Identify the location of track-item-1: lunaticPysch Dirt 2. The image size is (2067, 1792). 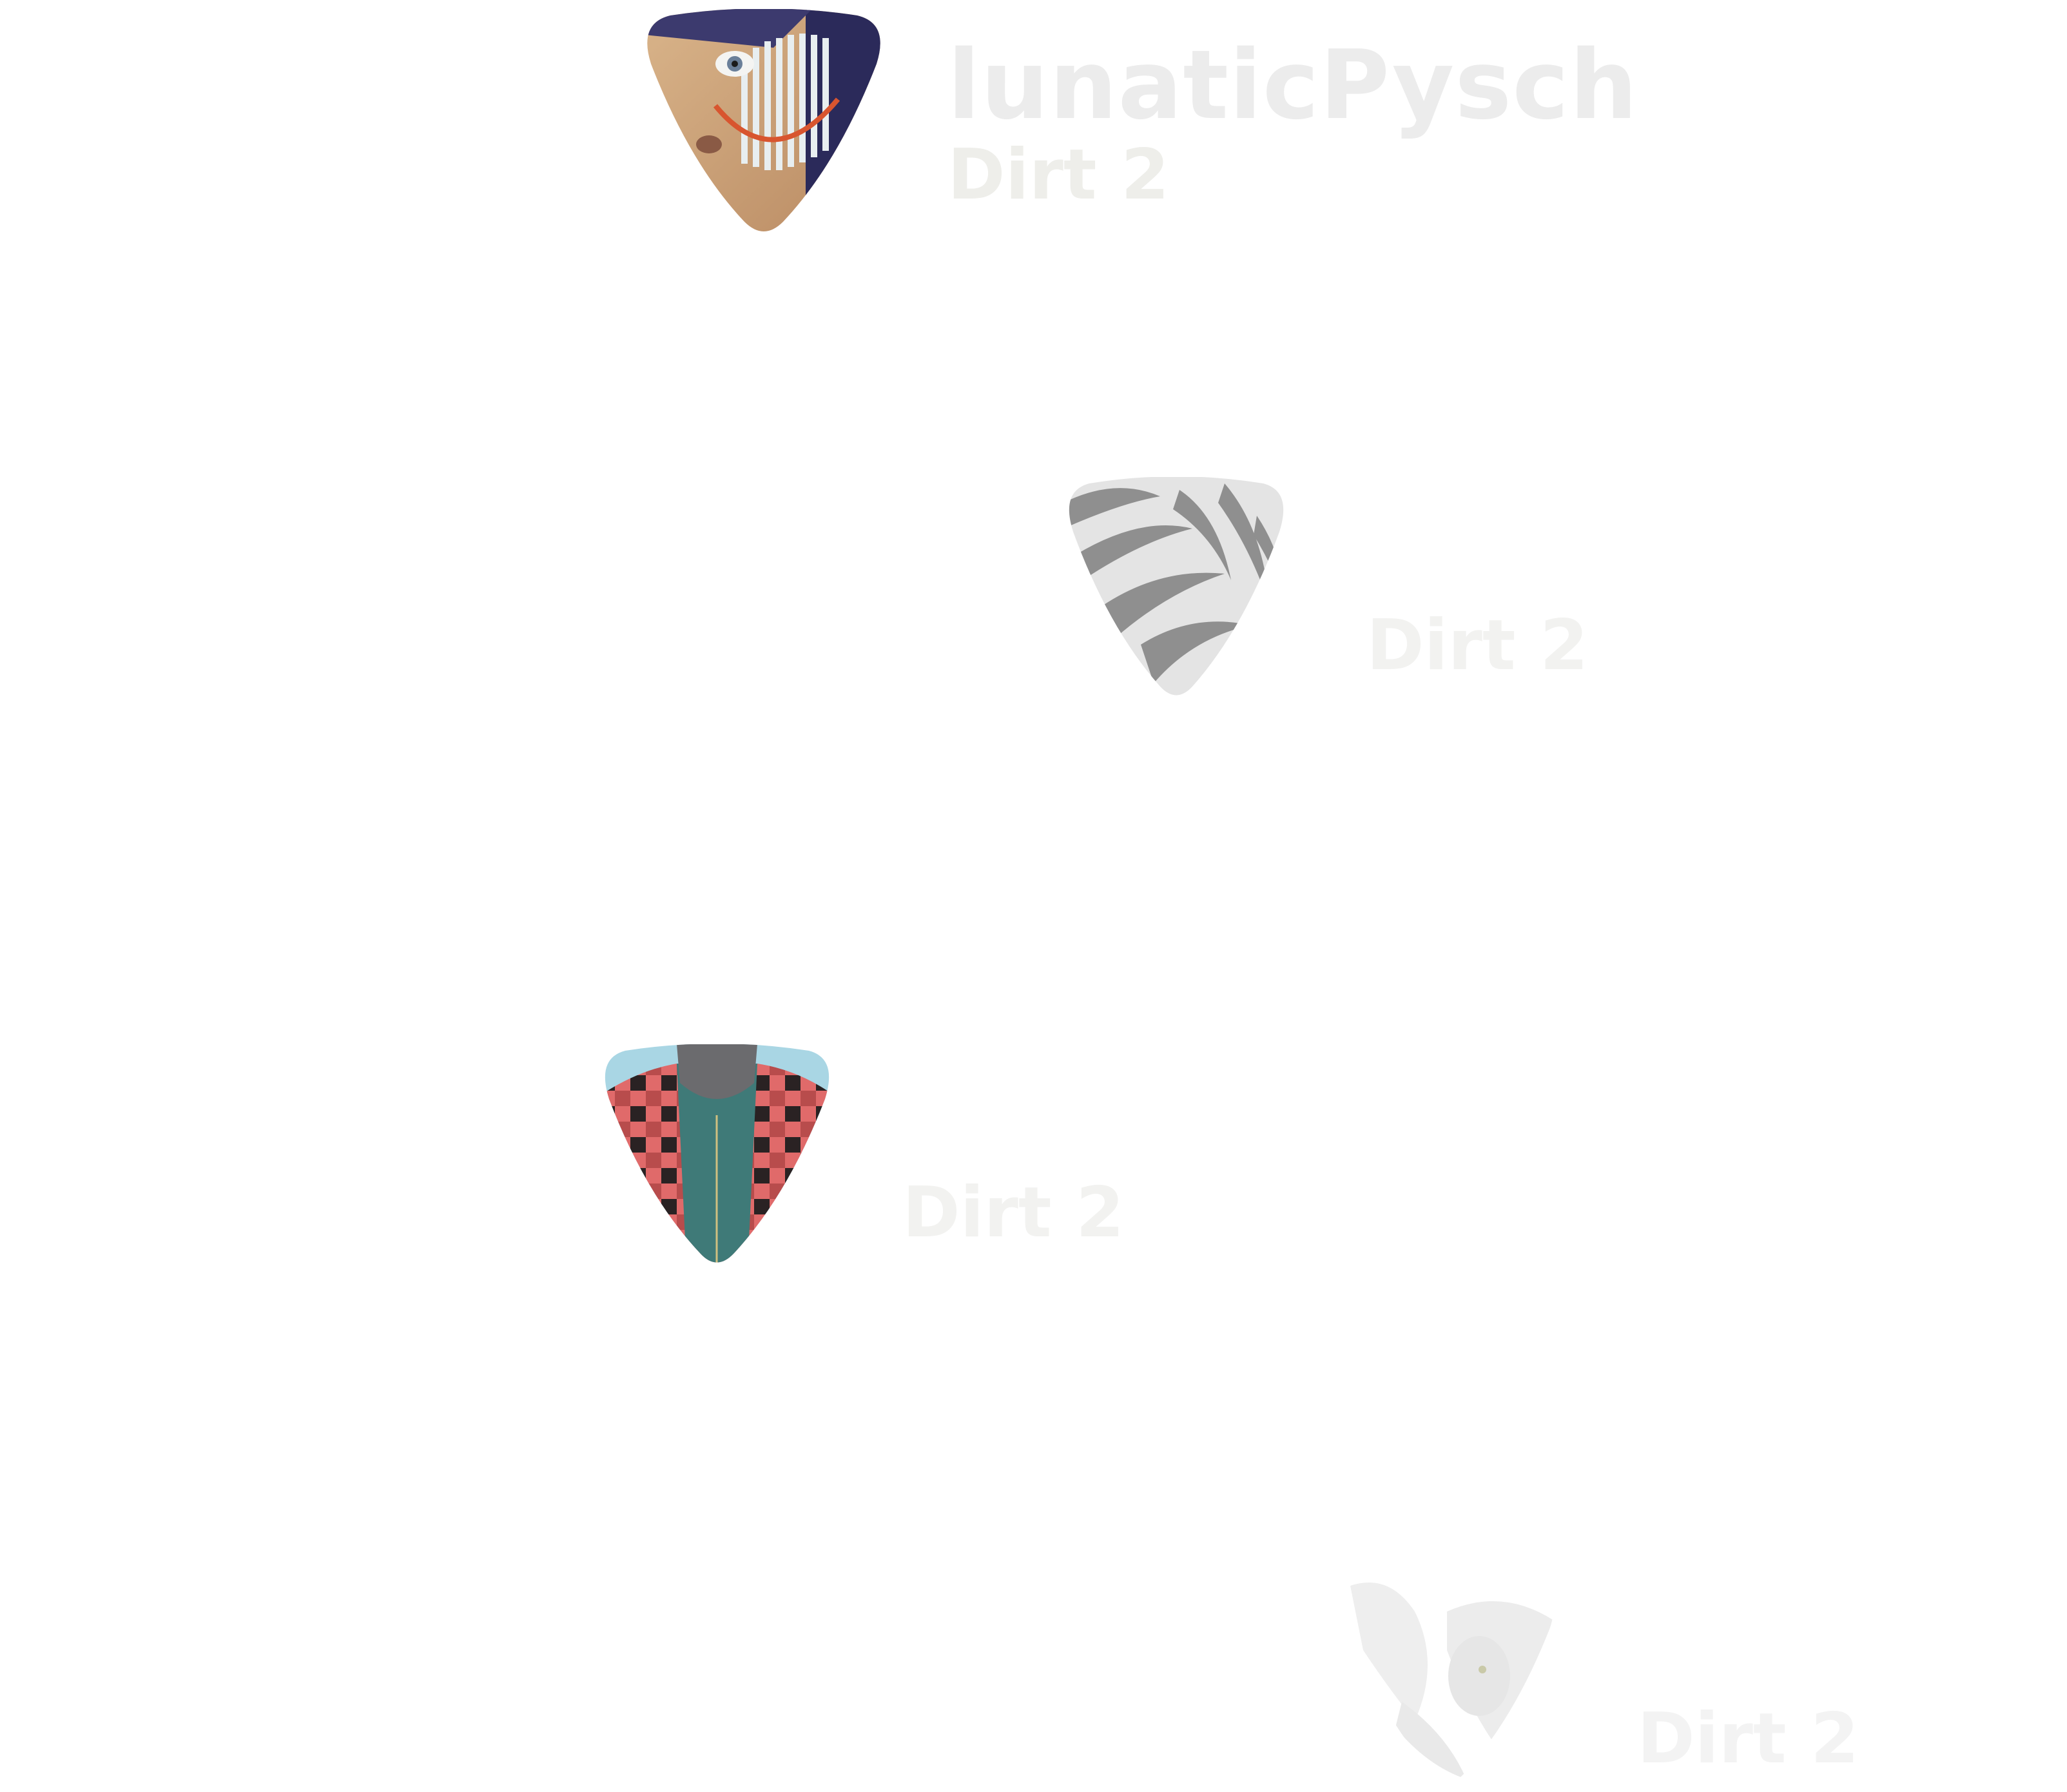
(1033, 129).